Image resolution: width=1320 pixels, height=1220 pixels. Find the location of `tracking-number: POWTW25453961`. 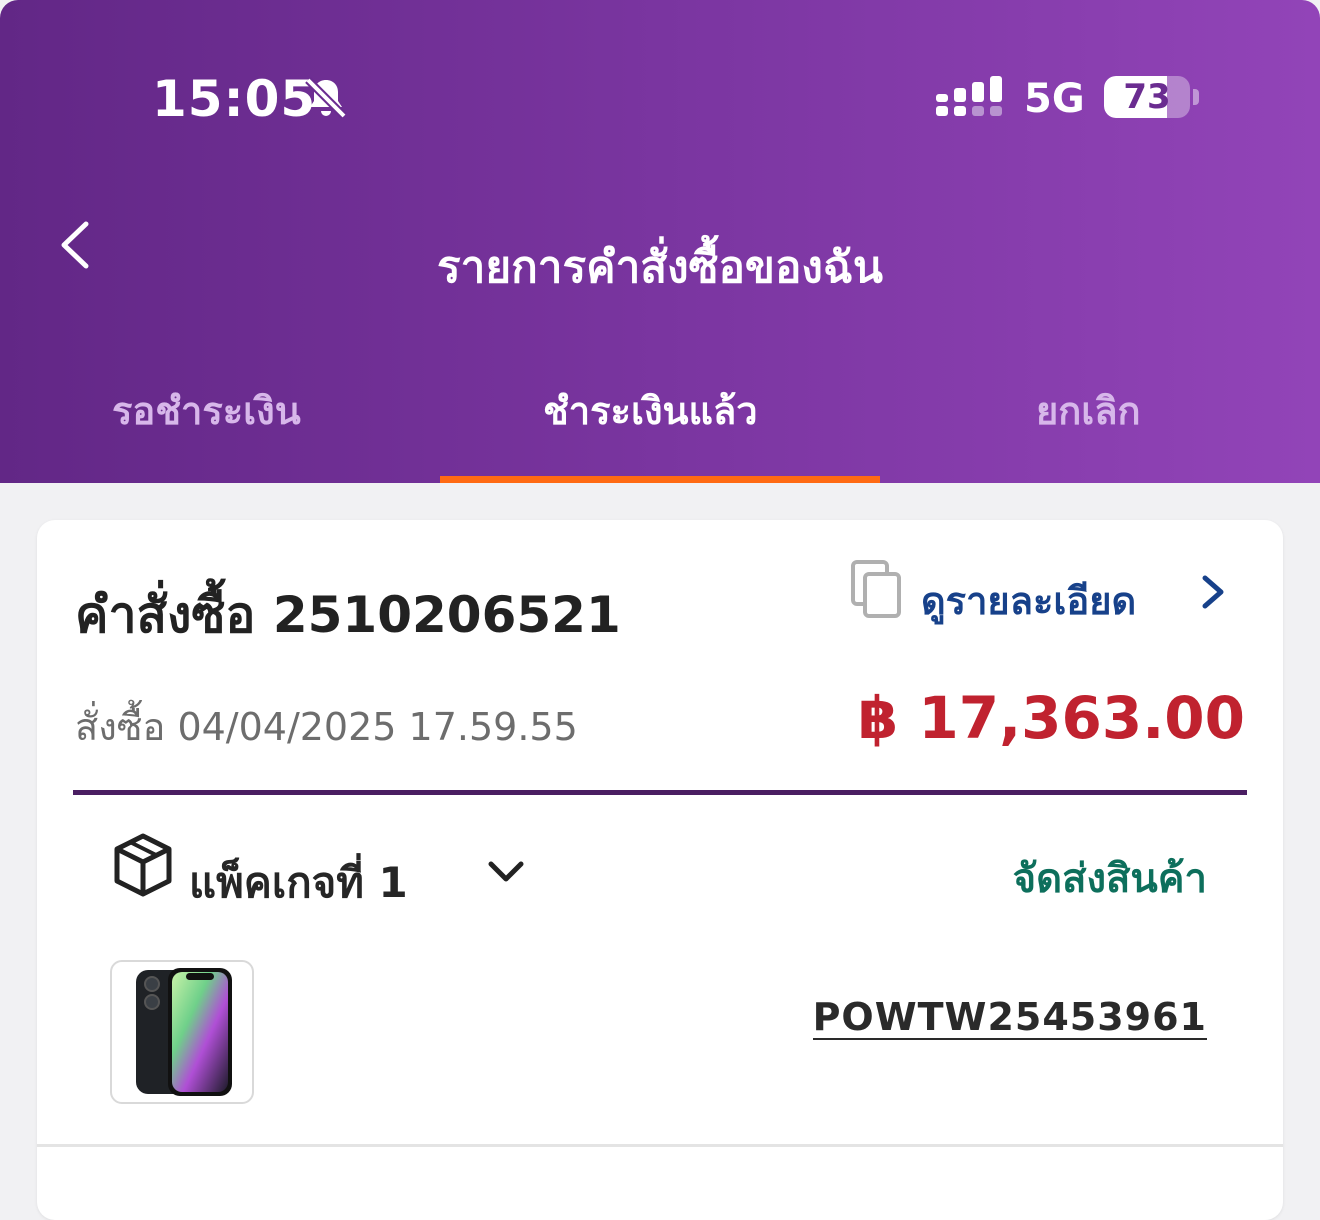

tracking-number: POWTW25453961 is located at coordinates (1009, 1018).